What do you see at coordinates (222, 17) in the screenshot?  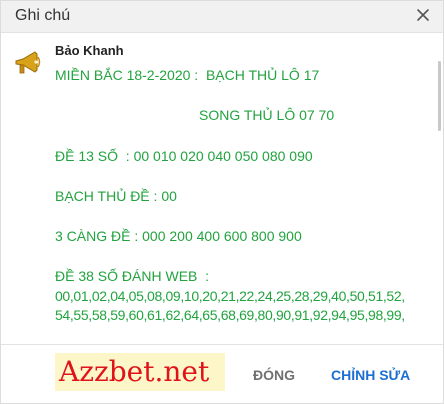 I see `dialog-titlebar: Ghi chú` at bounding box center [222, 17].